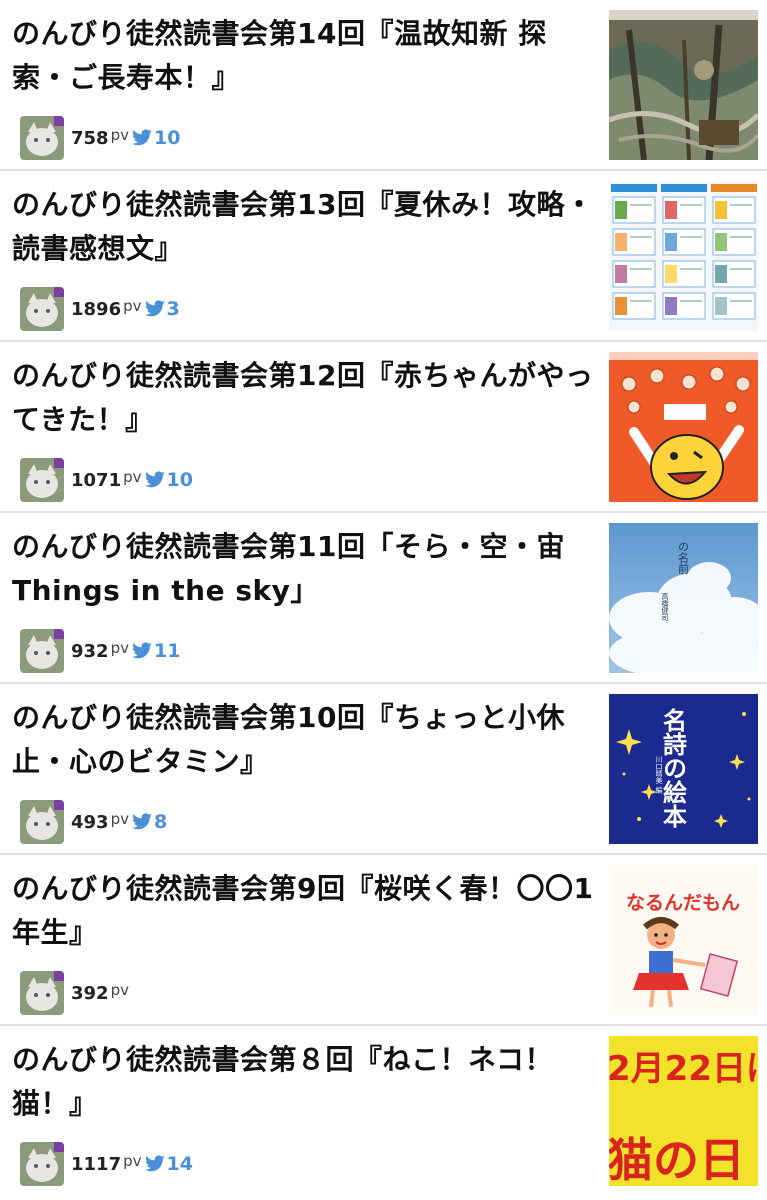  Describe the element at coordinates (90, 138) in the screenshot. I see `pv-count: 758` at that location.